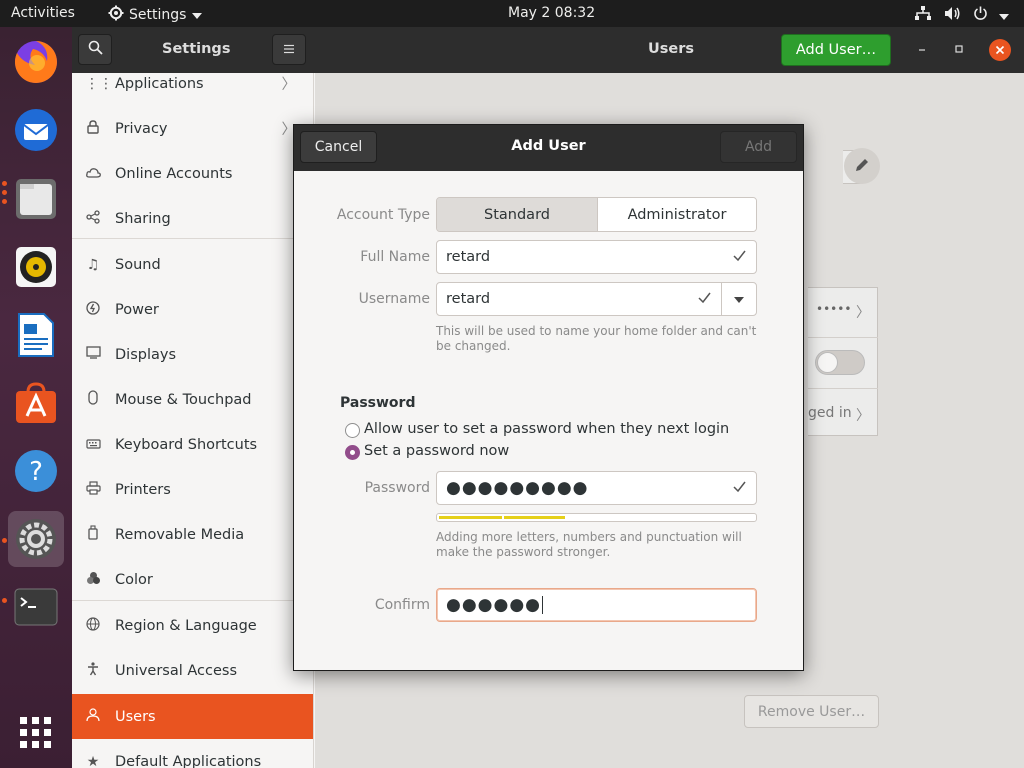 Image resolution: width=1024 pixels, height=768 pixels. I want to click on account-type-selector: Standard Administrator, so click(596, 214).